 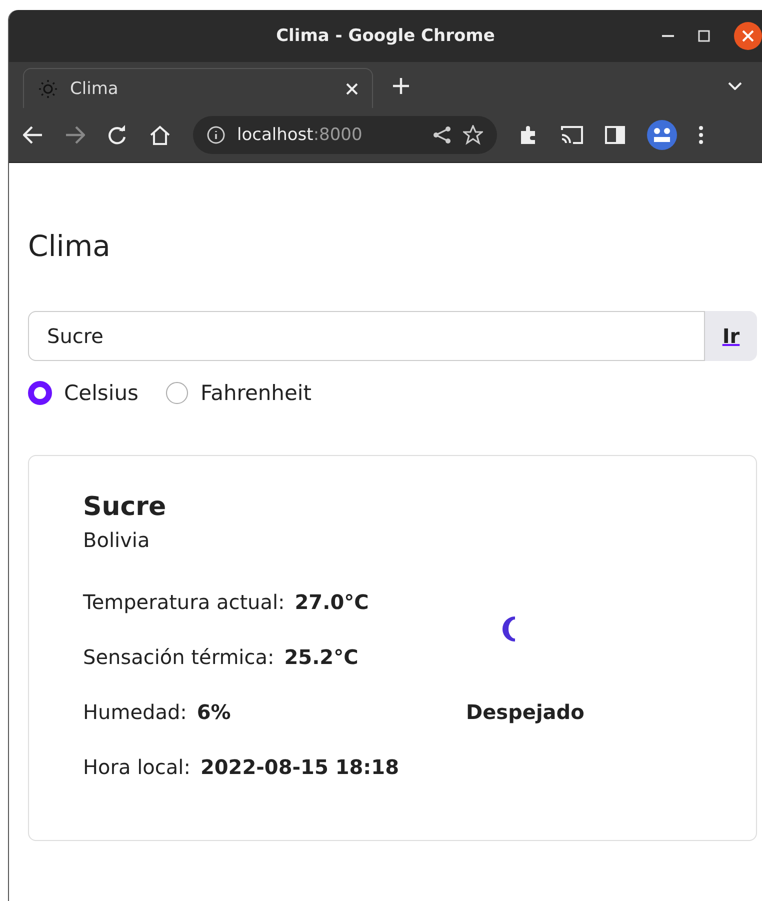 What do you see at coordinates (385, 36) in the screenshot?
I see `window-title: Clima - Google Chrome` at bounding box center [385, 36].